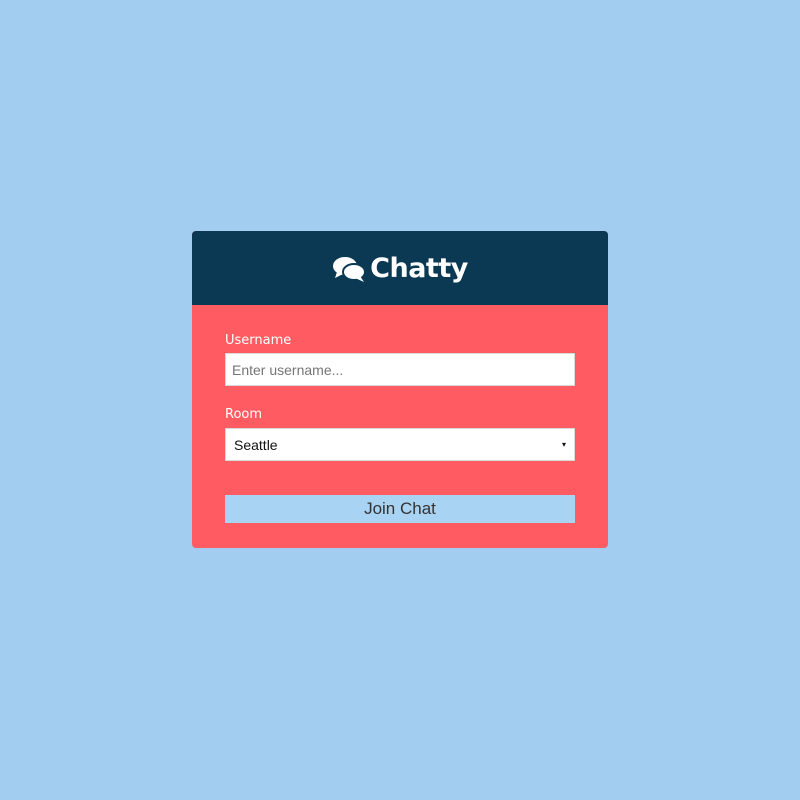 The image size is (800, 800). Describe the element at coordinates (563, 444) in the screenshot. I see `chevron-down-icon: ▾` at that location.